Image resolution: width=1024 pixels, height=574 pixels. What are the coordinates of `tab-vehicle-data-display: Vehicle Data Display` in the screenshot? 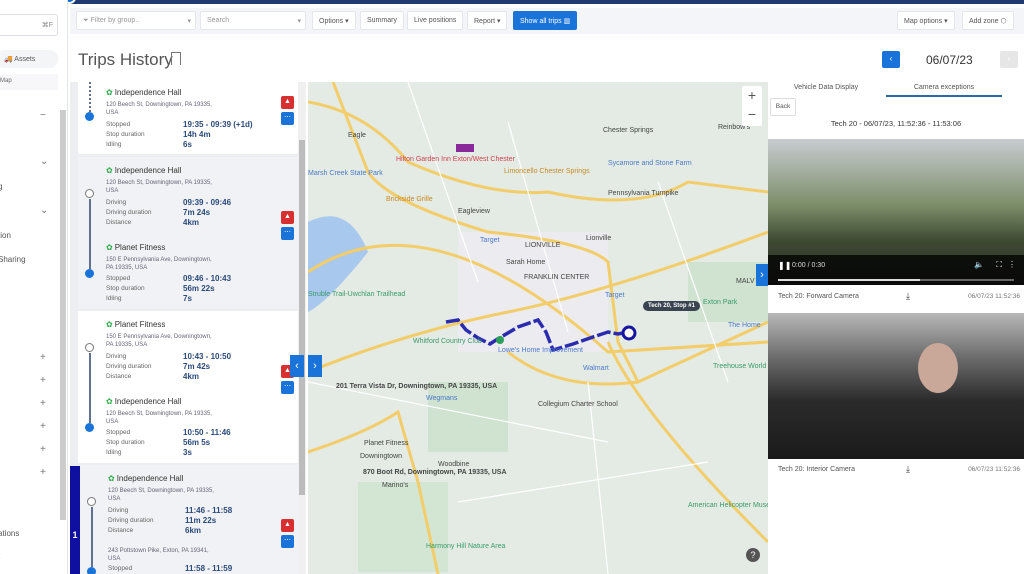 It's located at (826, 89).